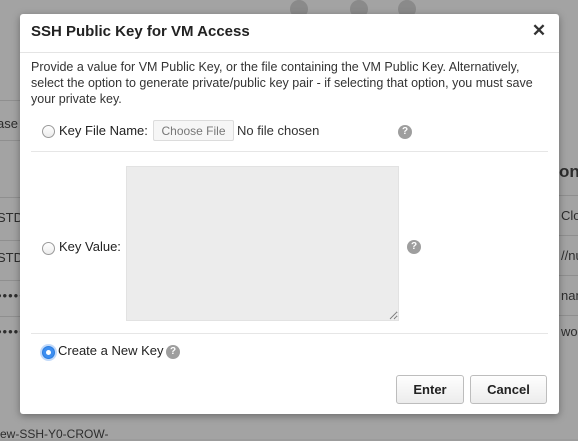  I want to click on dialog-title: SSH Public Key for VM Access, so click(140, 31).